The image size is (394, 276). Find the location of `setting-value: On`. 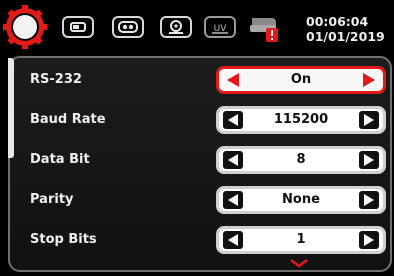

setting-value: On is located at coordinates (301, 79).